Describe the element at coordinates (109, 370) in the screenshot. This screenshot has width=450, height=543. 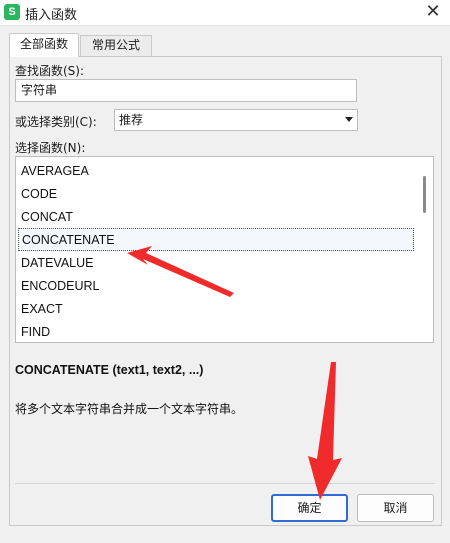
I see `function-signature: CONCATENATE (text1, text2, ...)` at that location.